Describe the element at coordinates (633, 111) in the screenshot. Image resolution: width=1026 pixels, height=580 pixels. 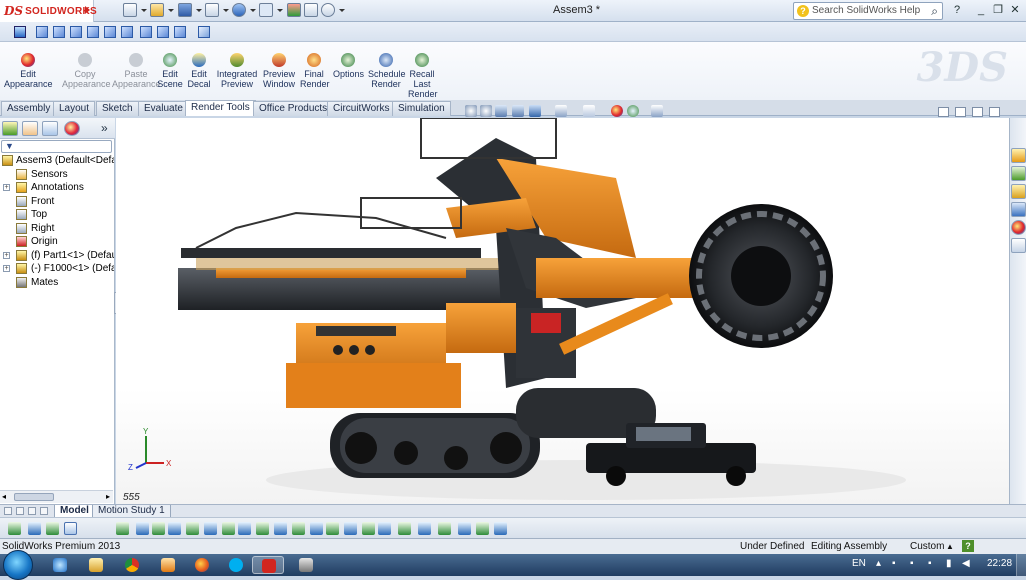
I see `apply-scene-icon` at that location.